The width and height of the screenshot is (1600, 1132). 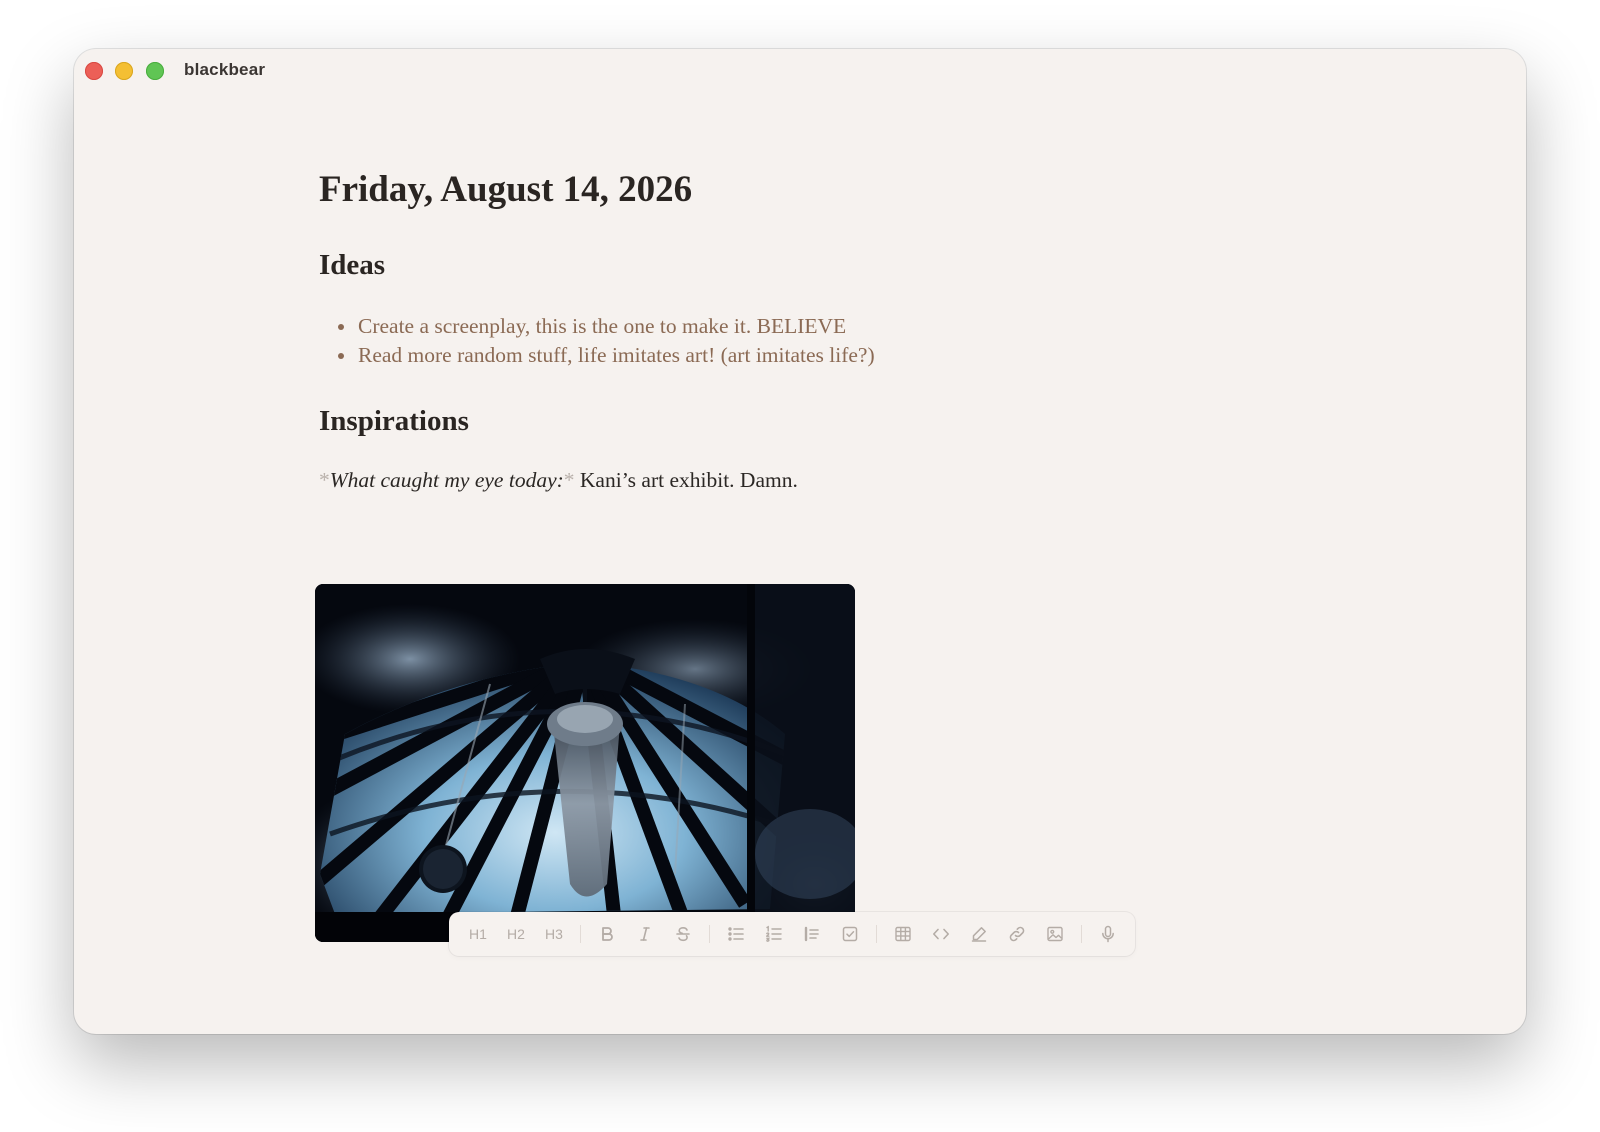 What do you see at coordinates (225, 69) in the screenshot?
I see `app-title: blackbear` at bounding box center [225, 69].